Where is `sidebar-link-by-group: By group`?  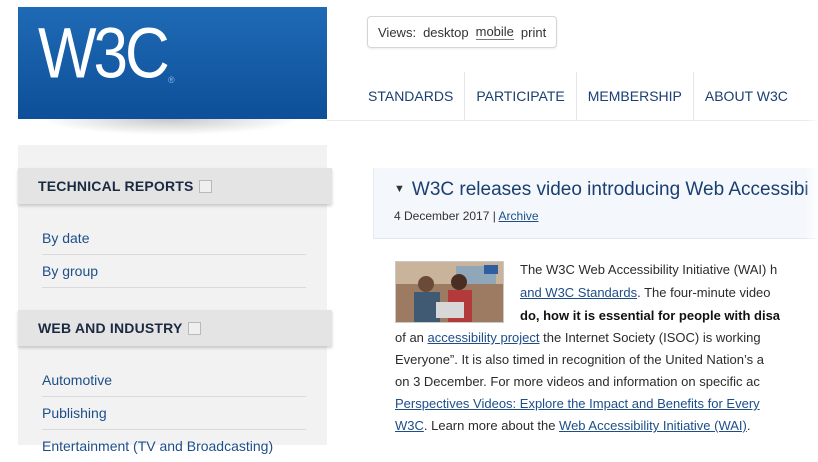 sidebar-link-by-group: By group is located at coordinates (174, 271).